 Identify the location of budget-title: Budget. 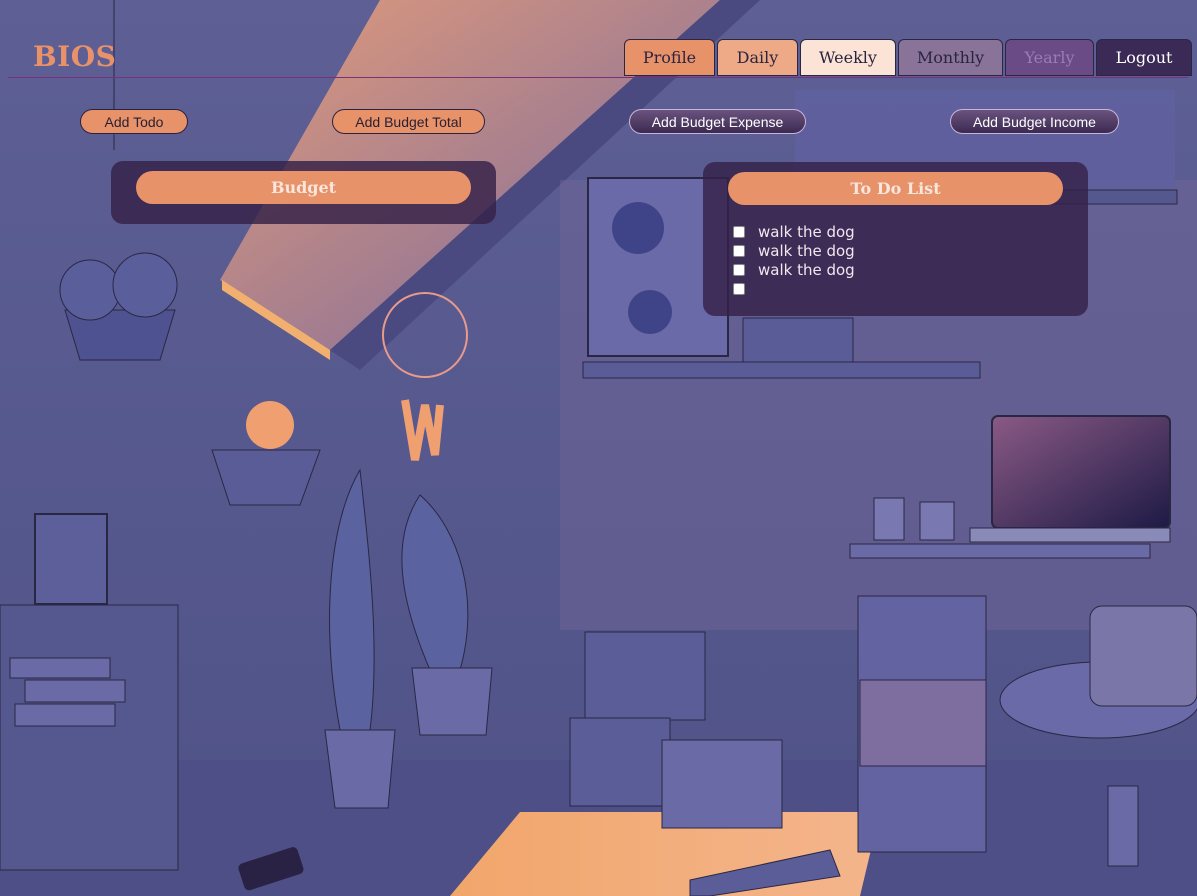
(303, 187).